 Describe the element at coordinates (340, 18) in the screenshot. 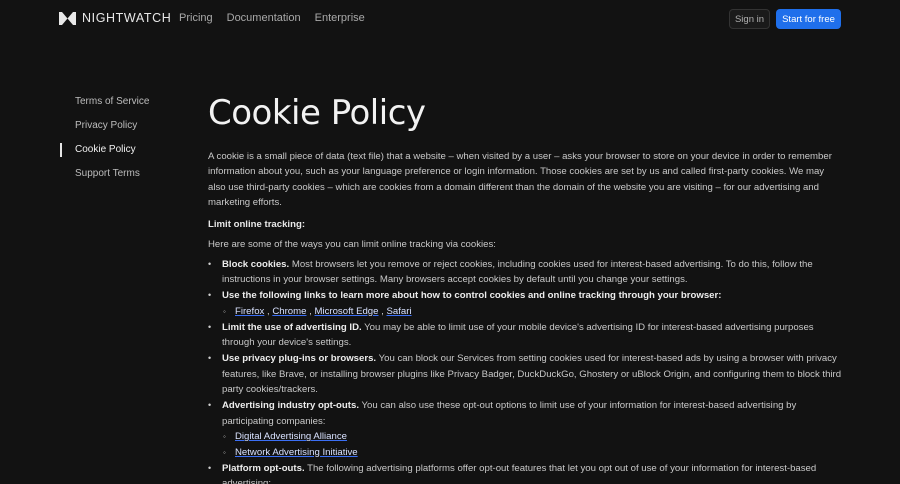

I see `nav-enterprise: Enterprise` at that location.